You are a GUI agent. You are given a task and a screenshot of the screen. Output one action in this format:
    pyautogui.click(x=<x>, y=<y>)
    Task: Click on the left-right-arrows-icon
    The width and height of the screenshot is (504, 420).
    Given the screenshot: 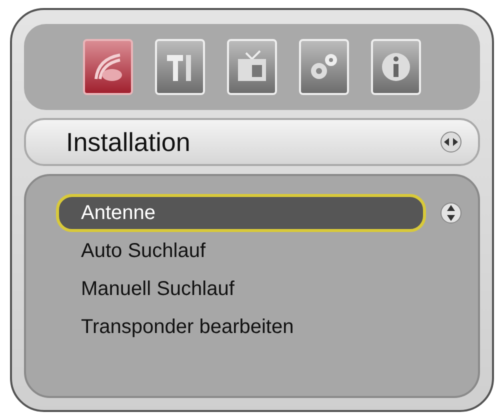 What is the action you would take?
    pyautogui.click(x=451, y=142)
    